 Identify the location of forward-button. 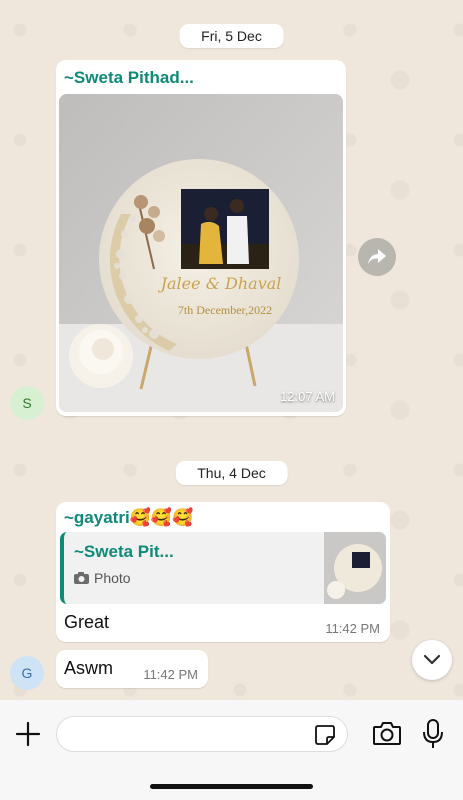
(377, 257).